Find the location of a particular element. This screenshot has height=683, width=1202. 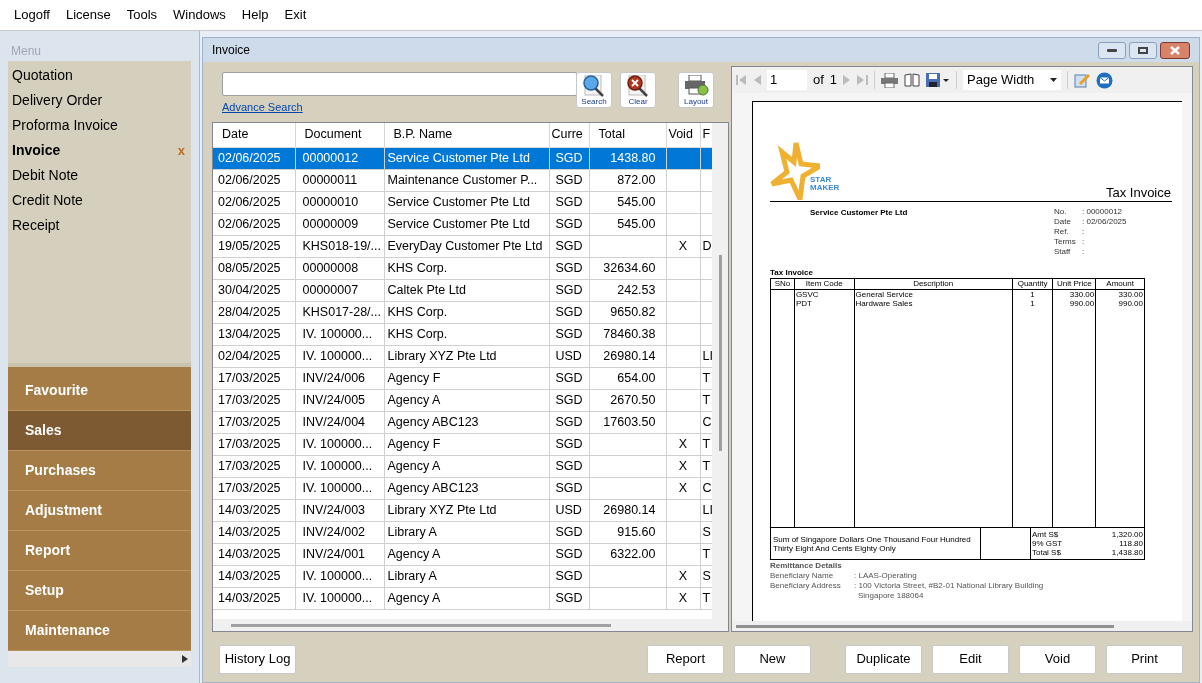

history-log-button: History Log is located at coordinates (257, 659).